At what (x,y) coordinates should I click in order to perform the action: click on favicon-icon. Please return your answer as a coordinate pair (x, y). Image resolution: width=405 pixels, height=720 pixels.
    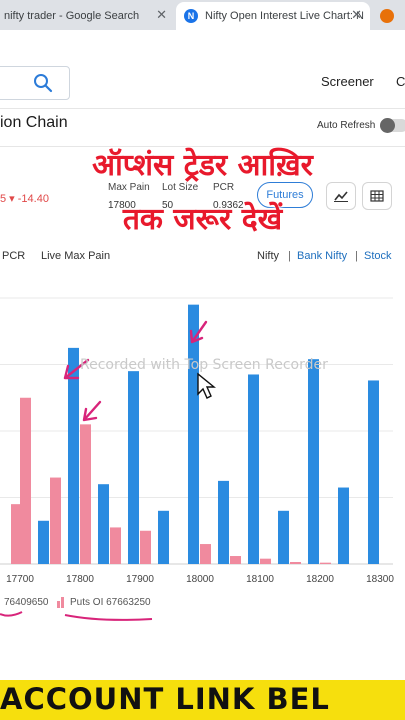
    Looking at the image, I should click on (387, 16).